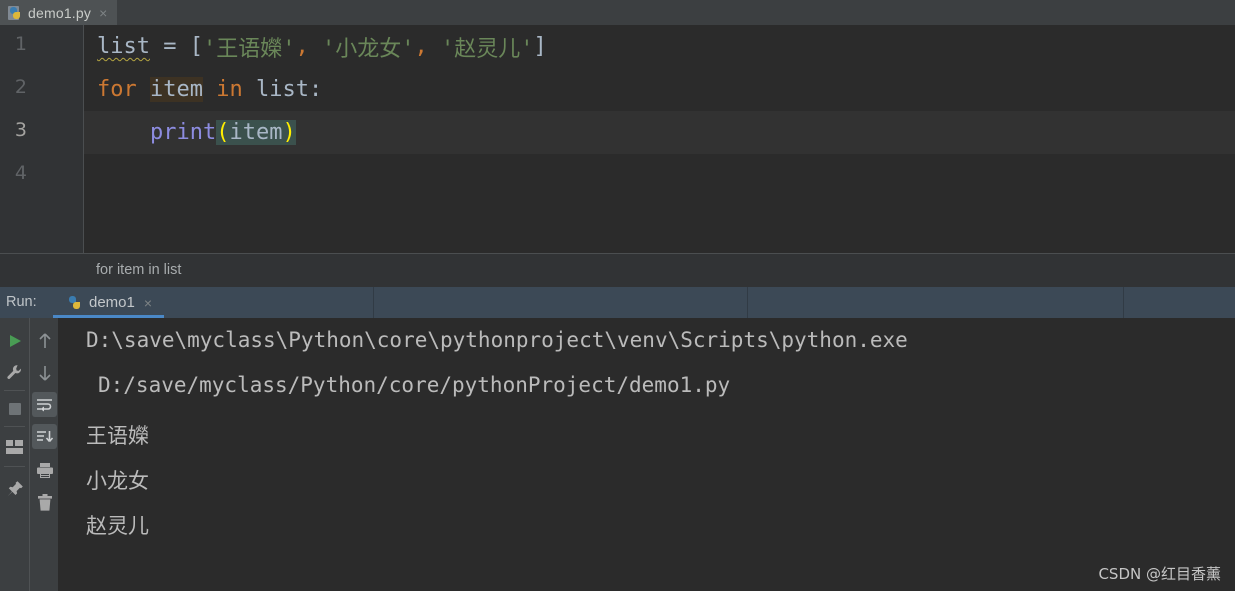 Image resolution: width=1235 pixels, height=591 pixels. What do you see at coordinates (617, 12) in the screenshot?
I see `editor-tab-bar: demo1.py ×` at bounding box center [617, 12].